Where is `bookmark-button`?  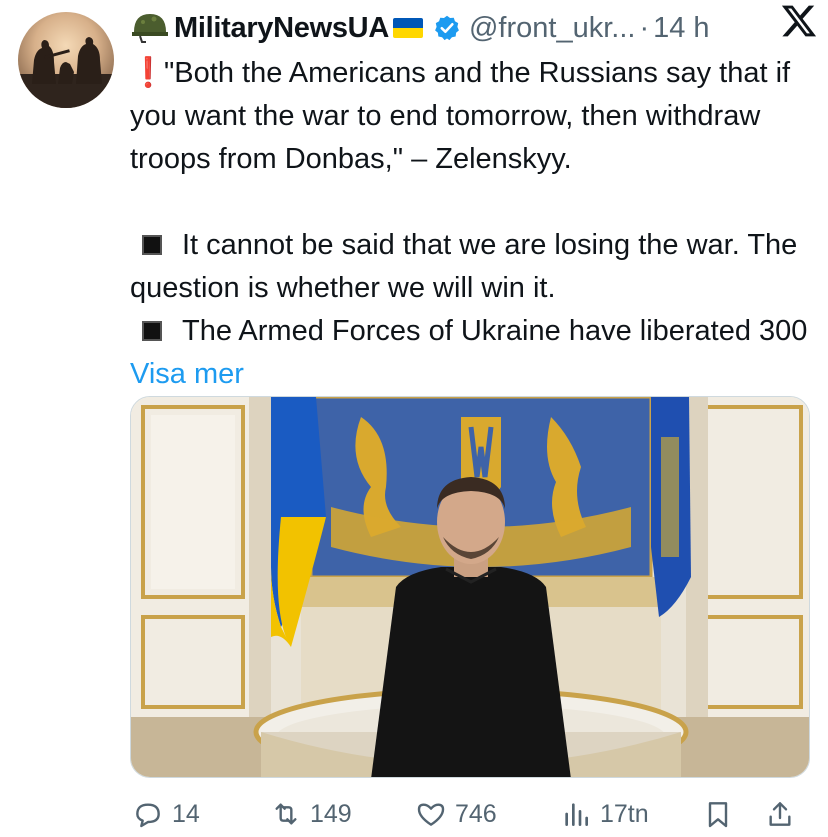
bookmark-button is located at coordinates (722, 814).